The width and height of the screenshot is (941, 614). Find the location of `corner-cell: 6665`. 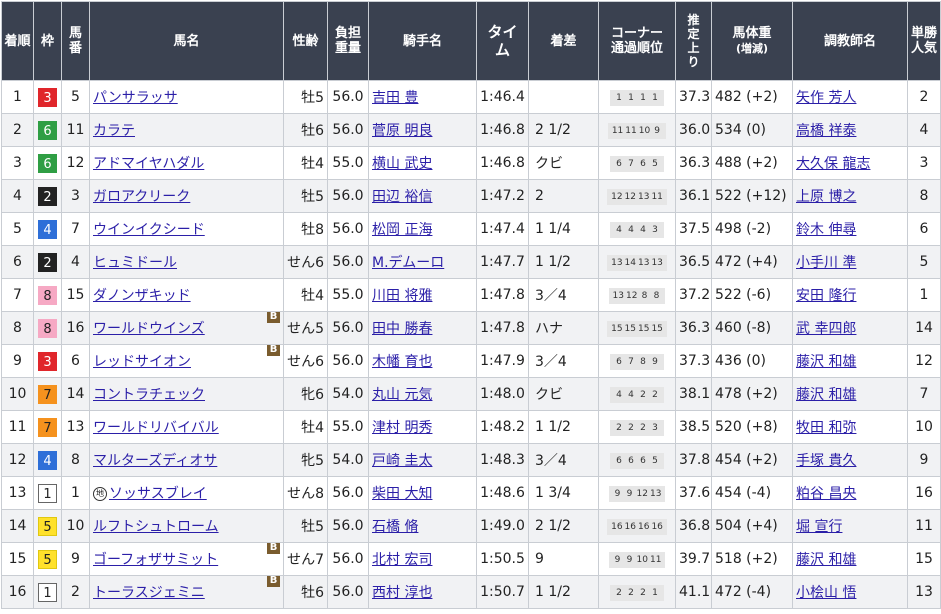

corner-cell: 6665 is located at coordinates (637, 460).